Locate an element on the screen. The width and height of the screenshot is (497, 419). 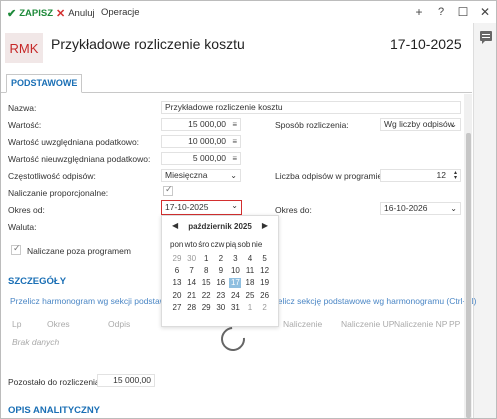
tax-excluded-label: Wartość nieuwzględniana podatkowo: is located at coordinates (79, 159).